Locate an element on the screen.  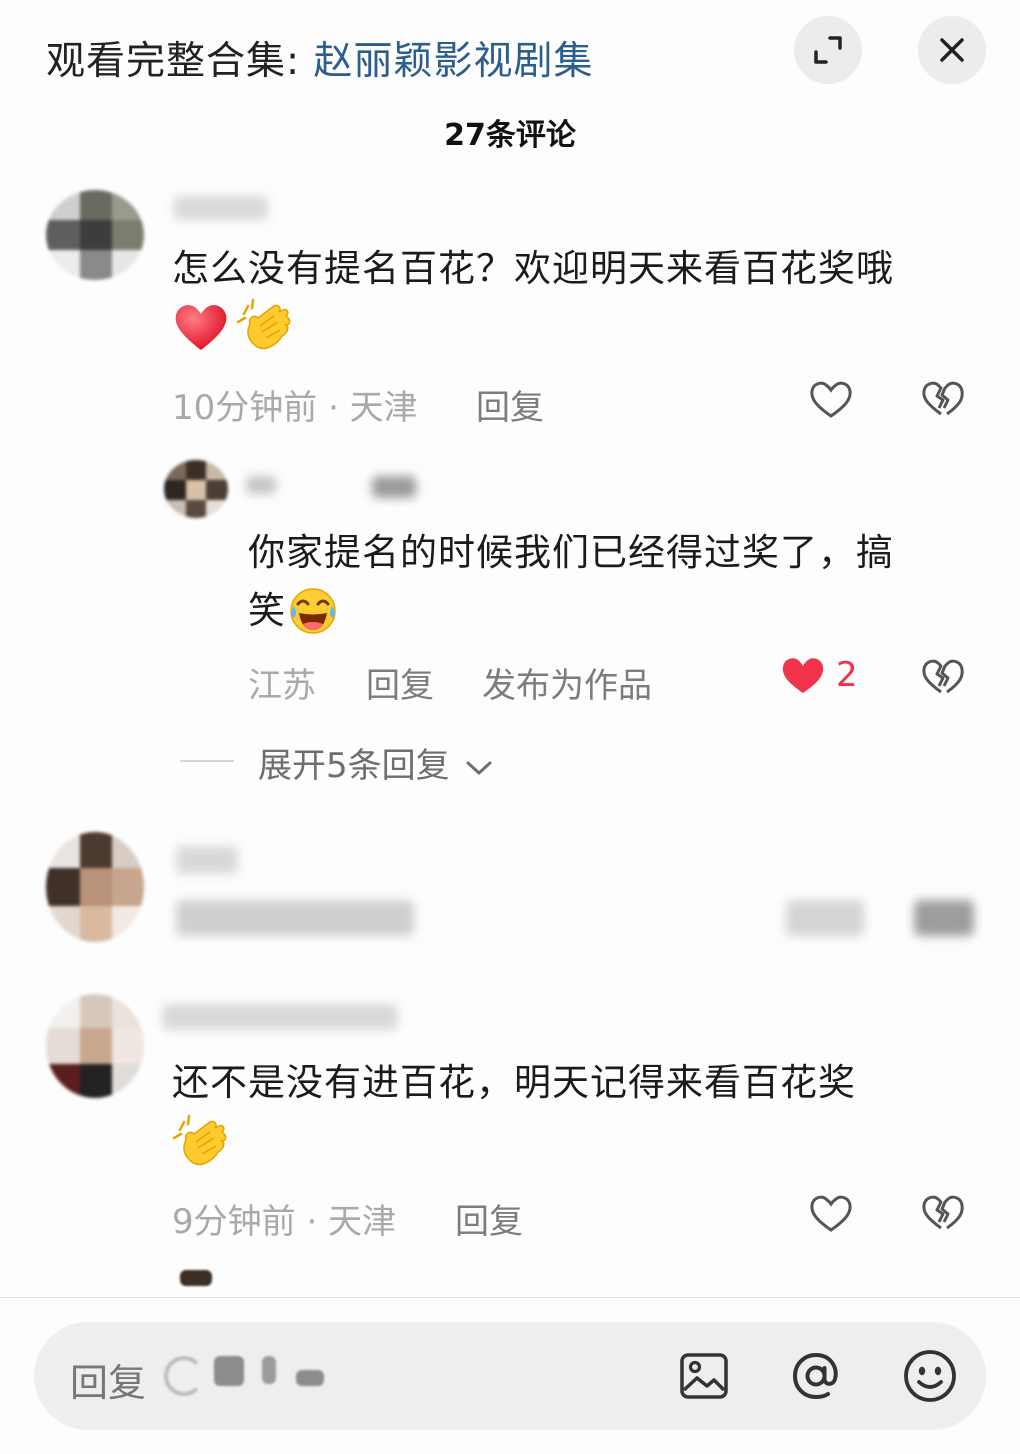
collection-title: 观看完整合集: 赵丽颖影视剧集 is located at coordinates (320, 58).